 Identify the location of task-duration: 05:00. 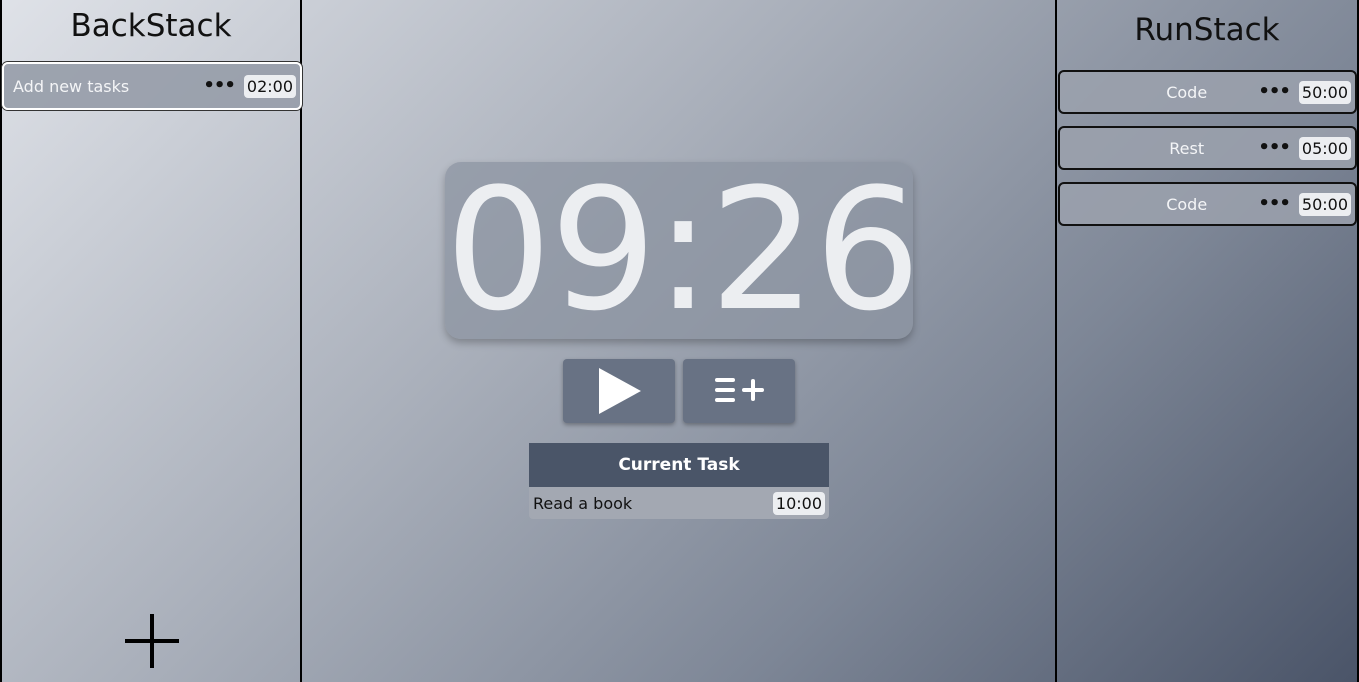
(1324, 148).